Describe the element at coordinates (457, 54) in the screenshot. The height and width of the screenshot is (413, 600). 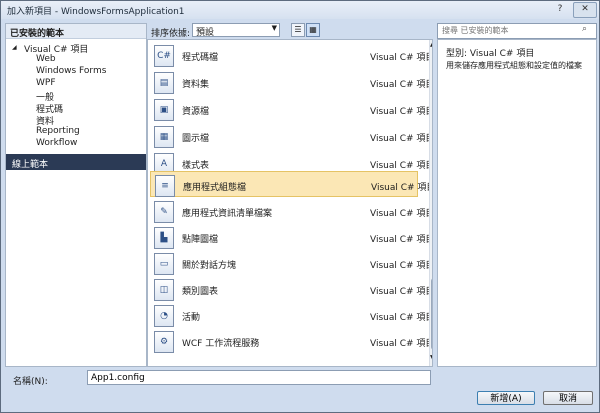
I see `type-label: 型別:` at that location.